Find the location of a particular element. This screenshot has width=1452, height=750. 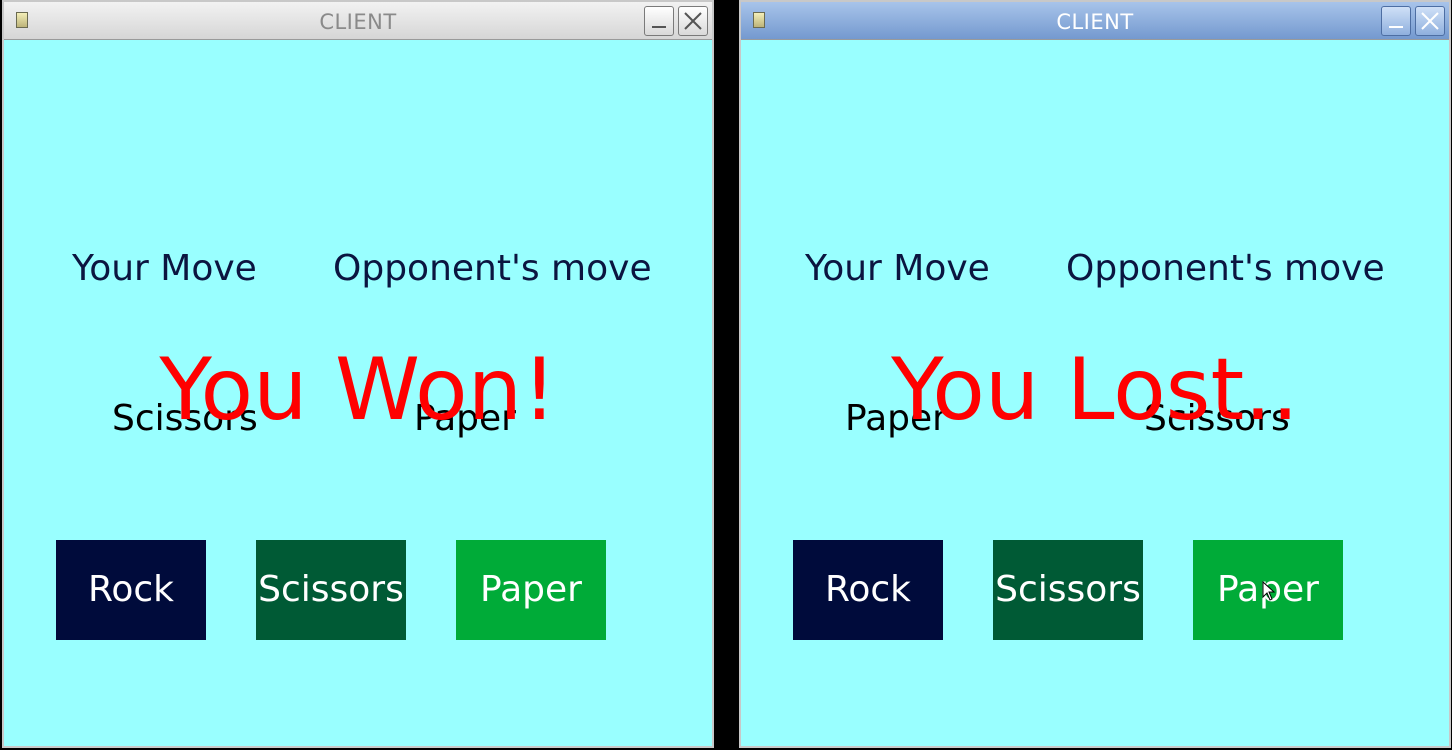

result-message: You Lost.. is located at coordinates (1095, 390).